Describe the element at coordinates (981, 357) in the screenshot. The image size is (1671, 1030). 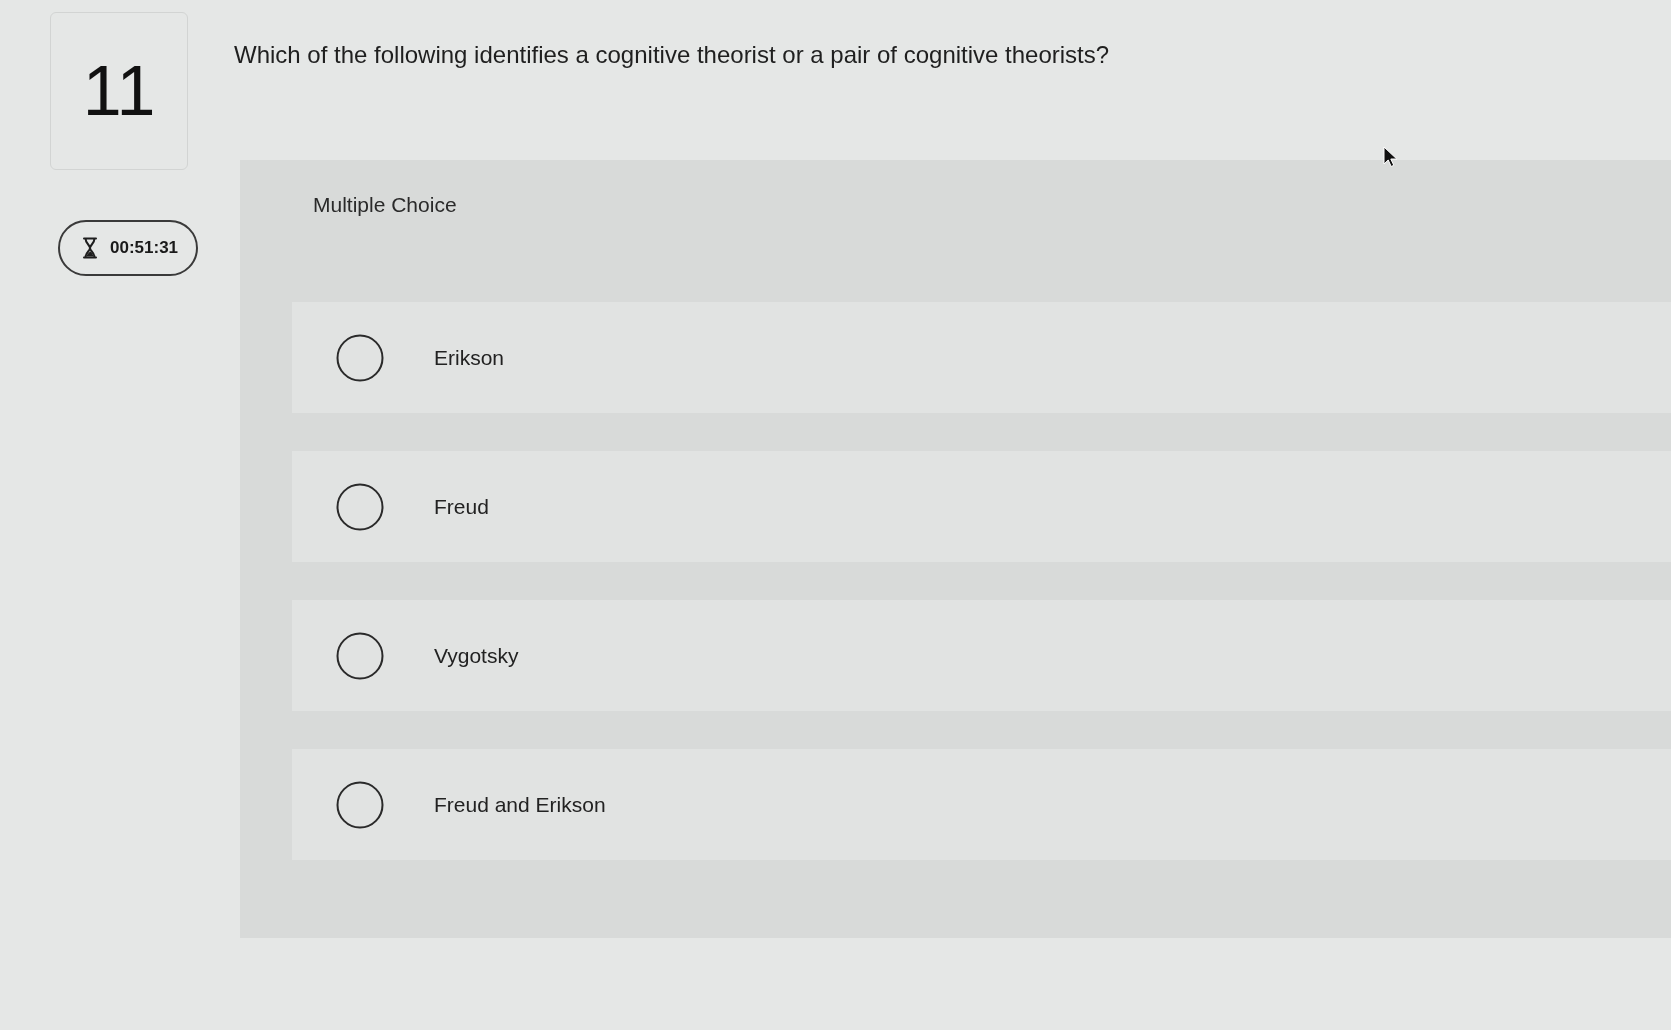
I see `answer-option: Erikson` at that location.